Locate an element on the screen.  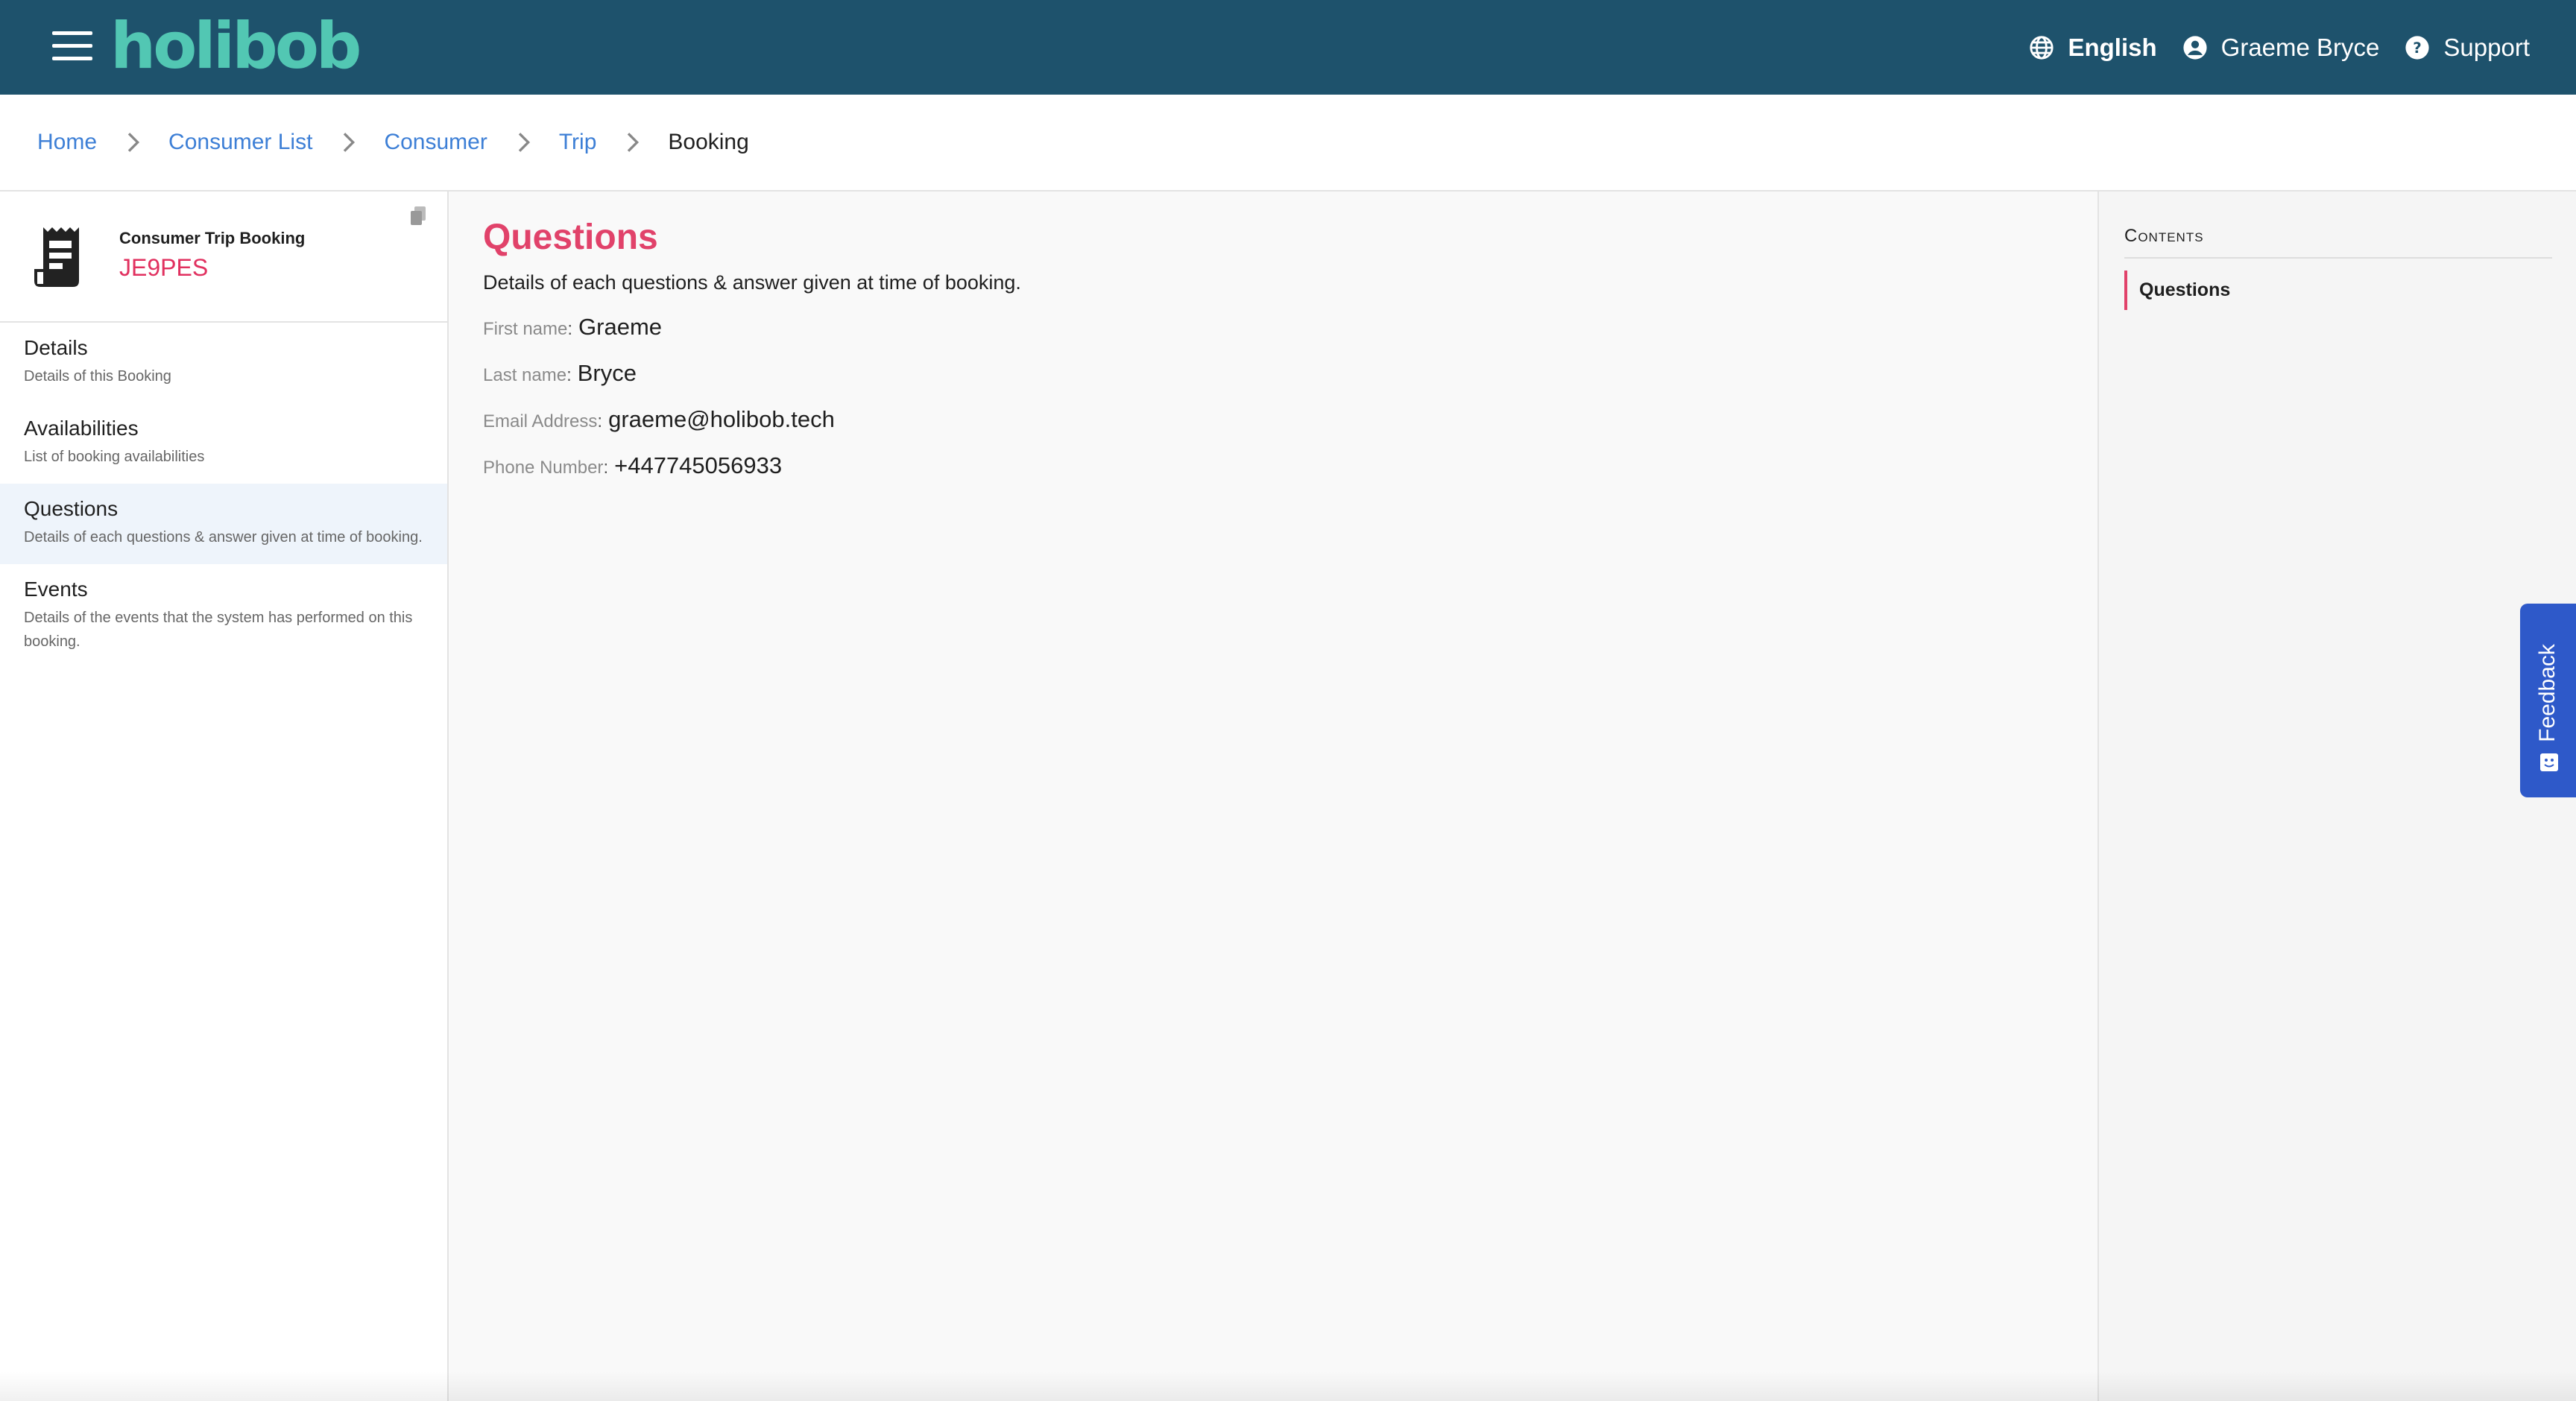
sidebar-item-title: Availabilities is located at coordinates (81, 428).